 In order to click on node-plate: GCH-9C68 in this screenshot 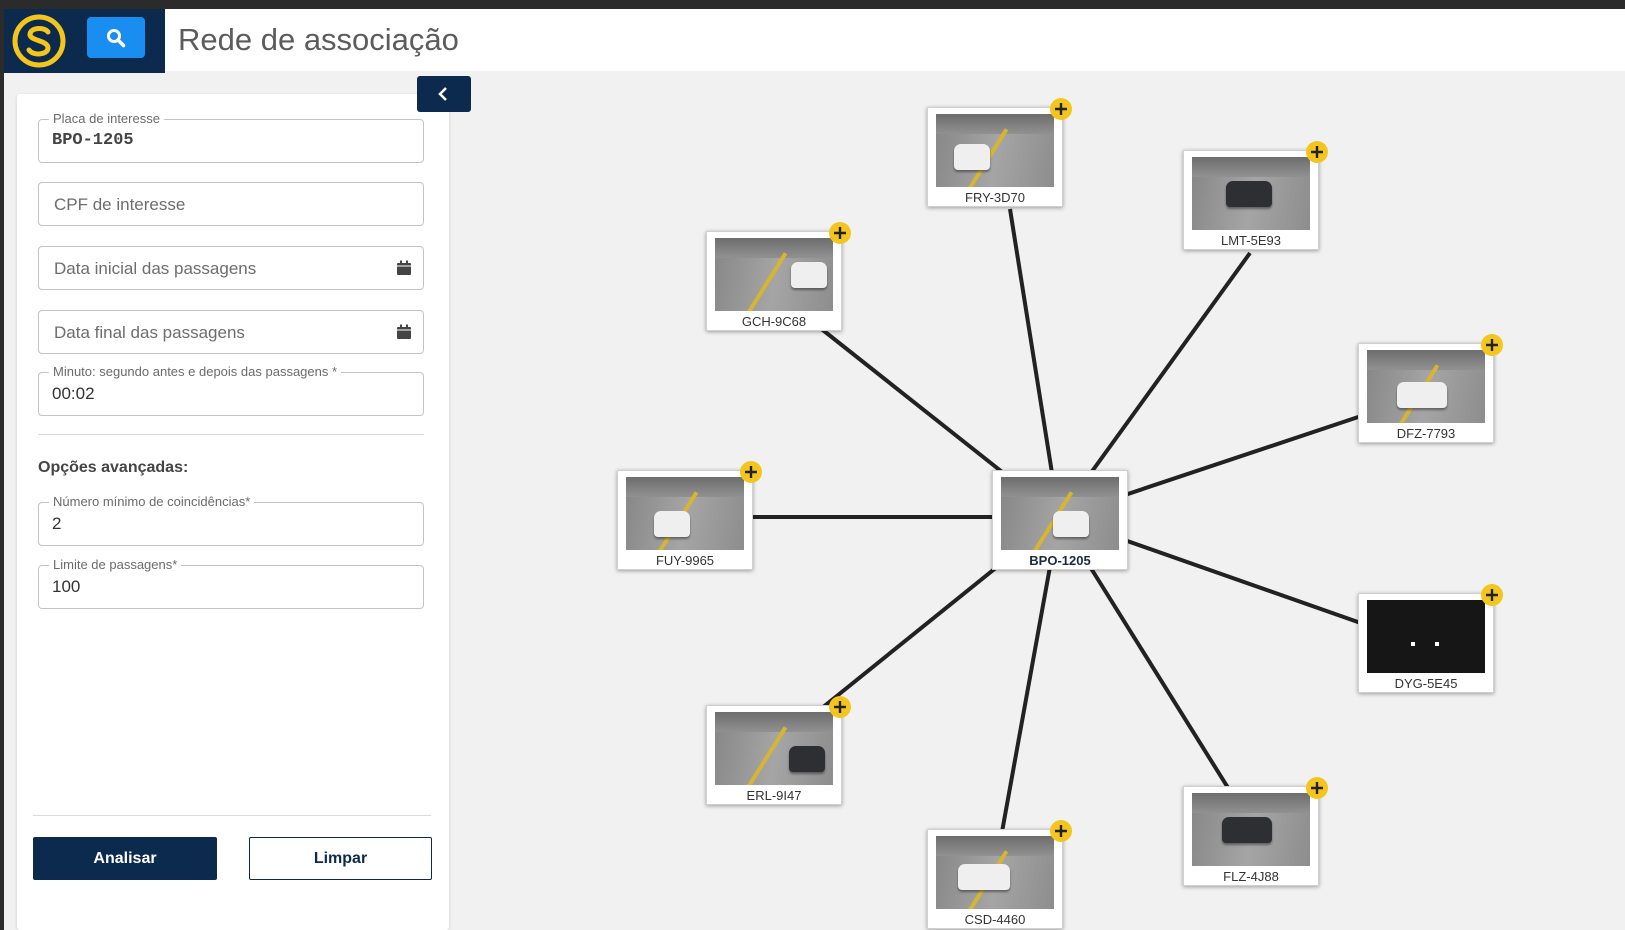, I will do `click(774, 321)`.